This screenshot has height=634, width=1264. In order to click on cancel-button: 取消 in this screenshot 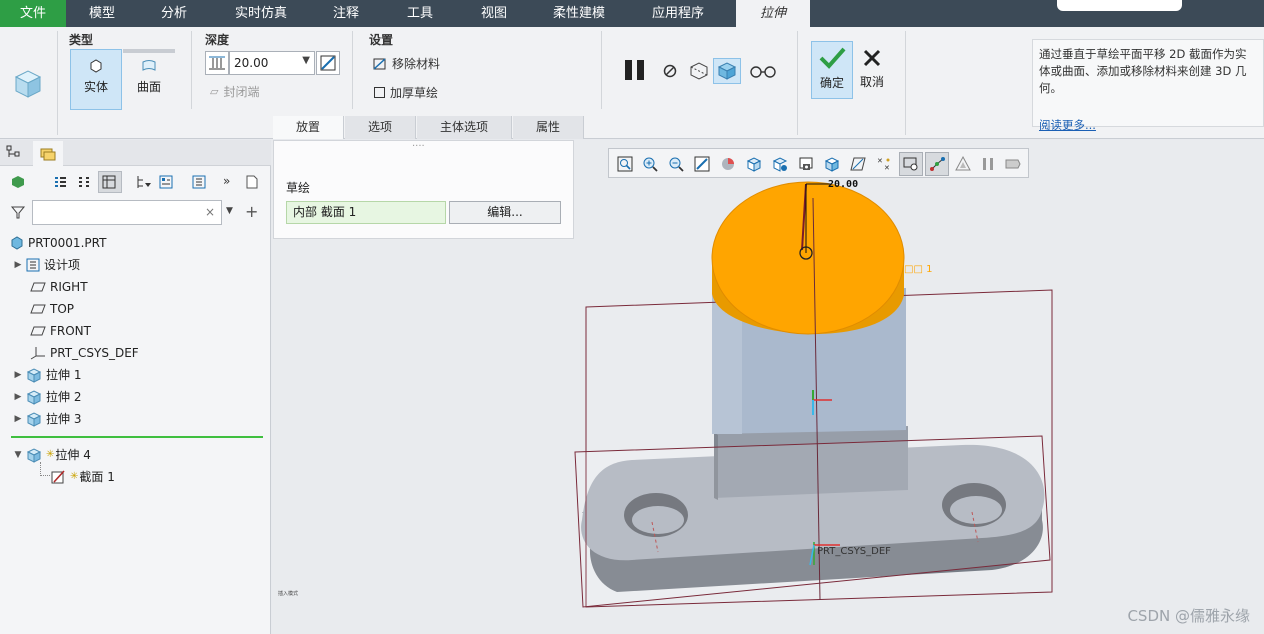, I will do `click(872, 70)`.